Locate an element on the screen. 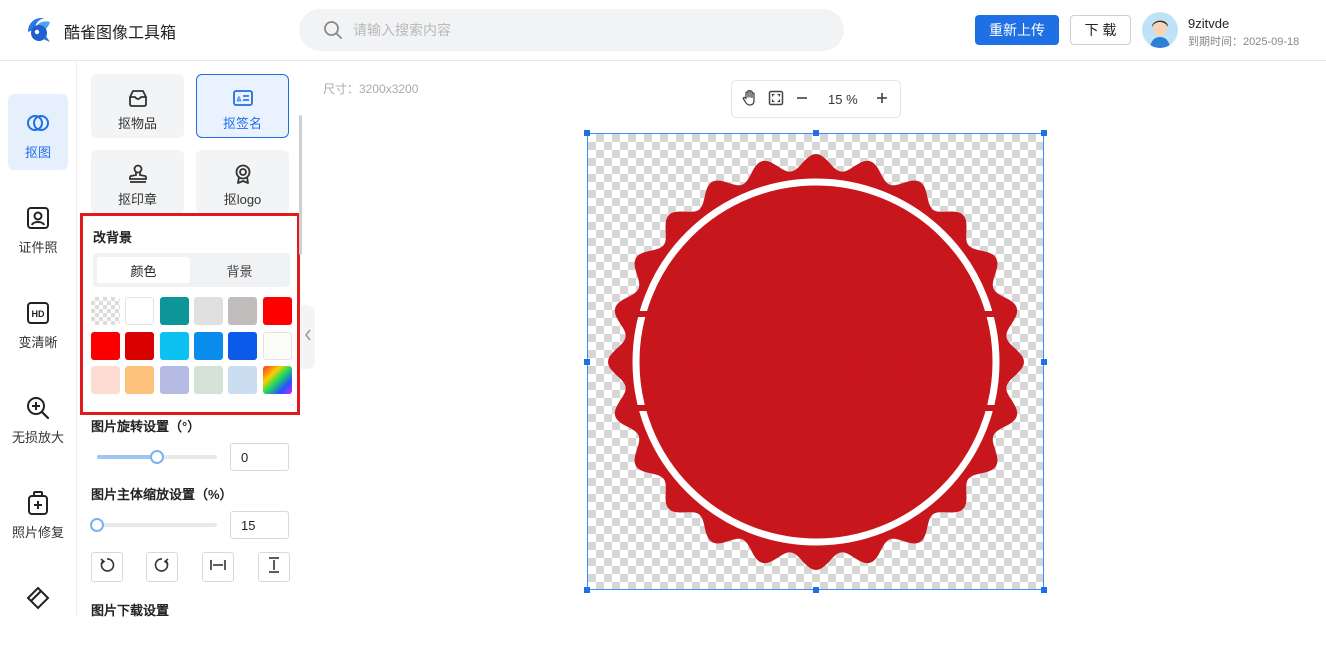 This screenshot has width=1326, height=645. tool-label: 抠logo is located at coordinates (242, 199).